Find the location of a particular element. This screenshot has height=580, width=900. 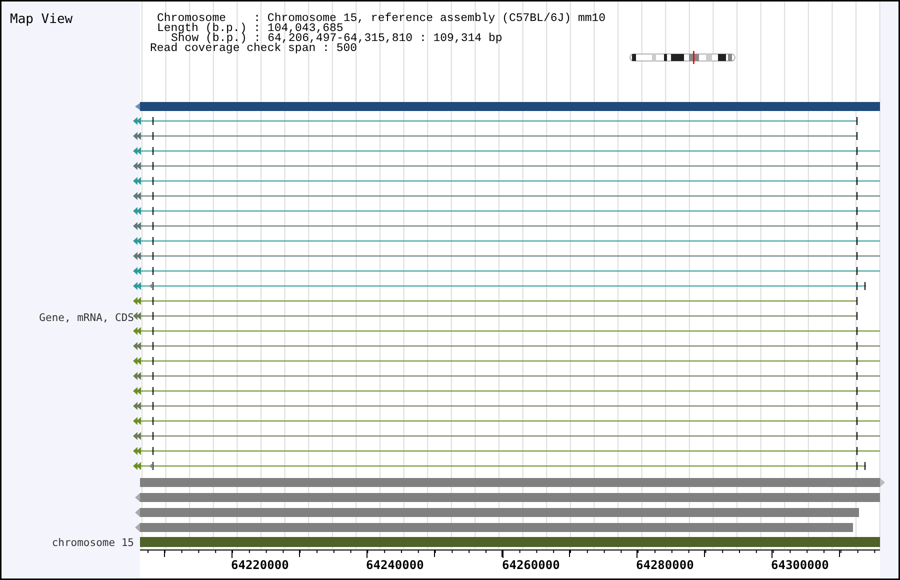

axis-tick-label: 64280000 is located at coordinates (665, 565).